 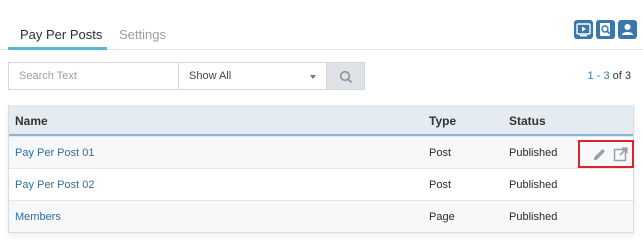 I want to click on pagination-range: 1 - 3, so click(x=598, y=76).